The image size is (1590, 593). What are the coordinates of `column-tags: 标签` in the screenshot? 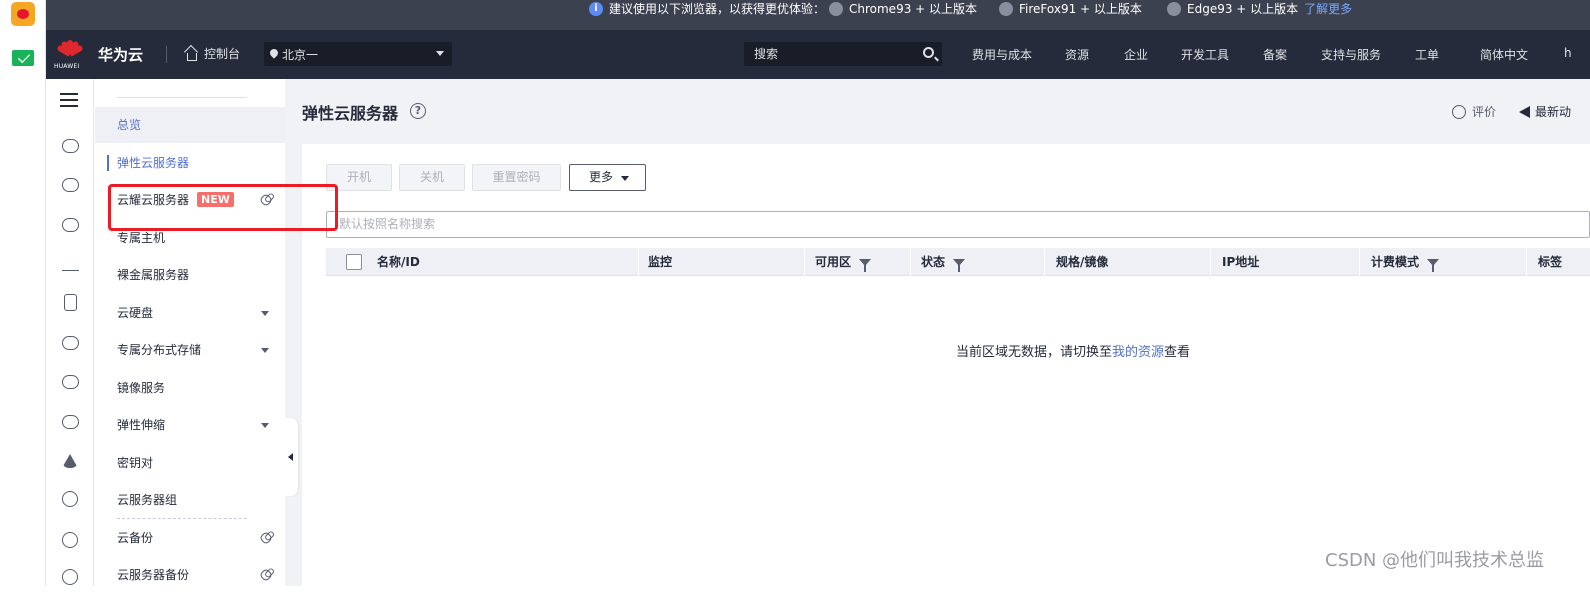 It's located at (1550, 262).